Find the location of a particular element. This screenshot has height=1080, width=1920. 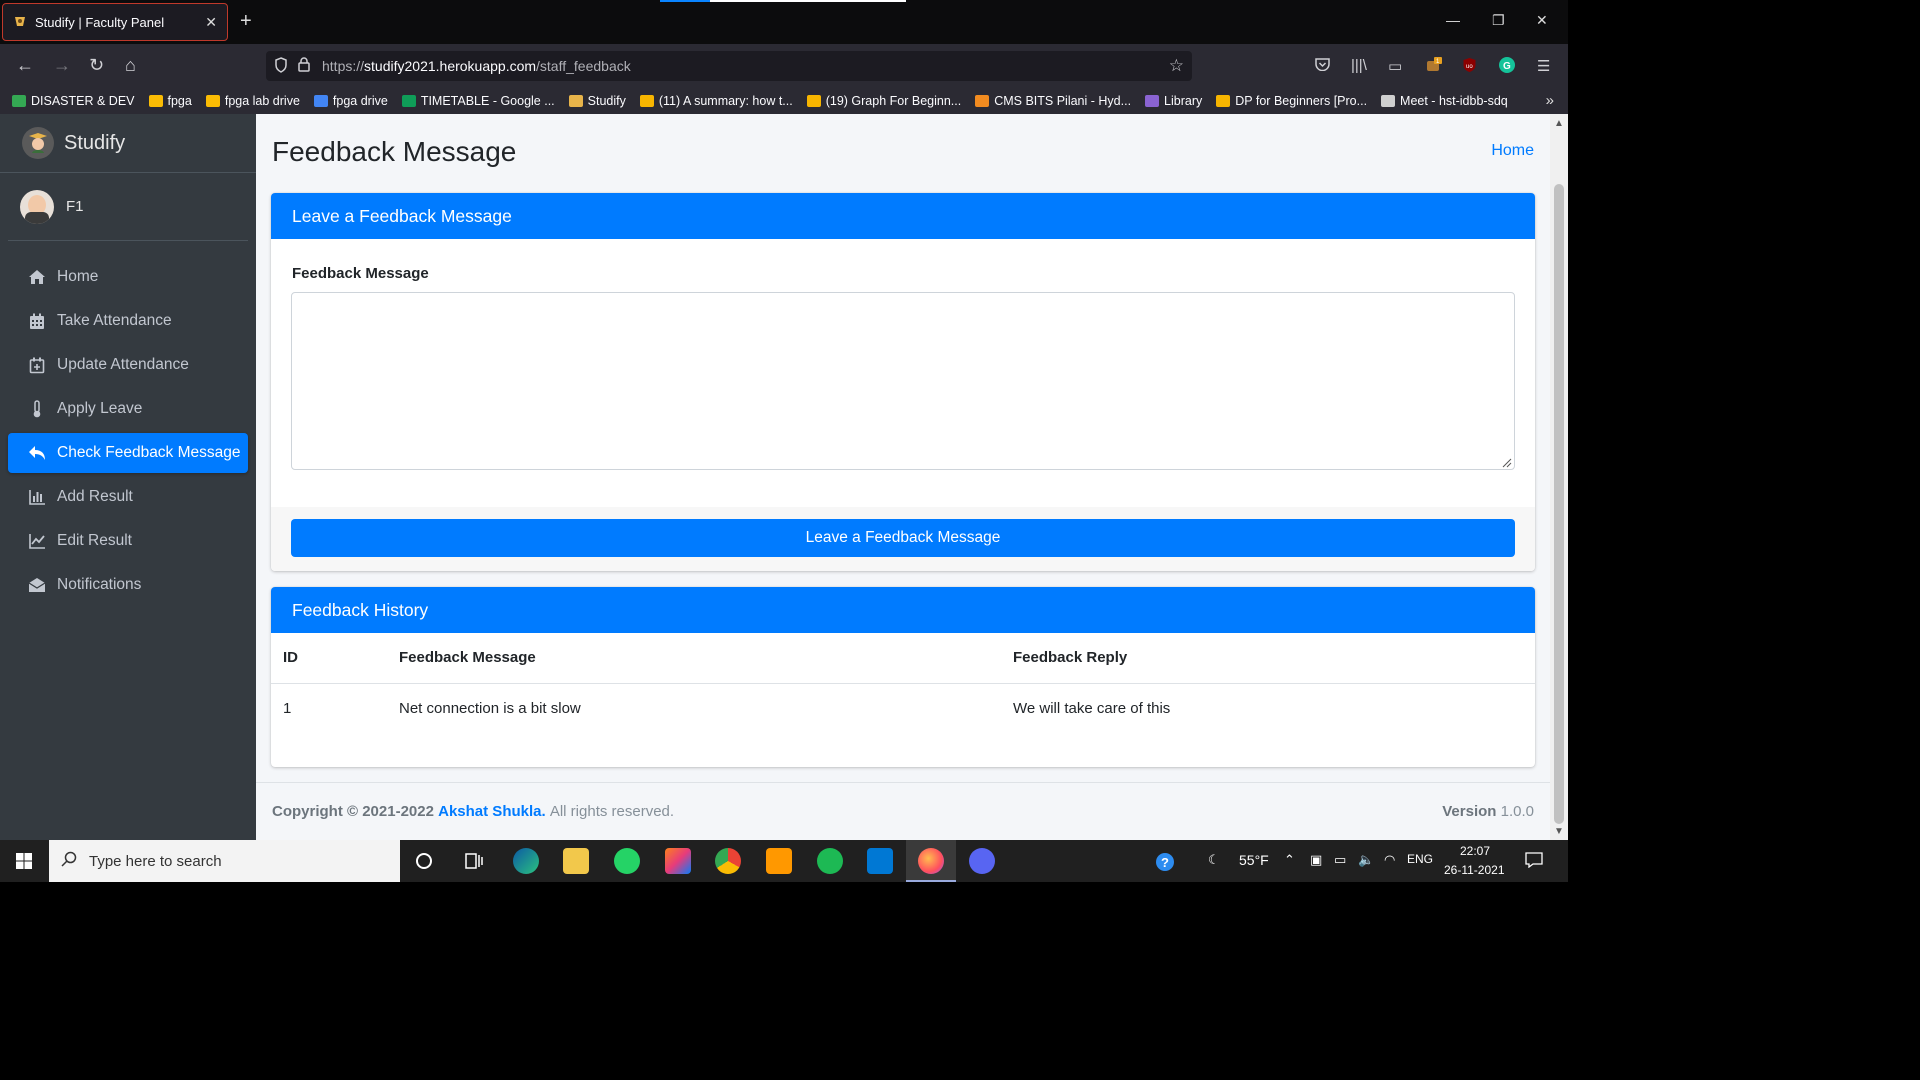

scroll-thumb is located at coordinates (1559, 504).